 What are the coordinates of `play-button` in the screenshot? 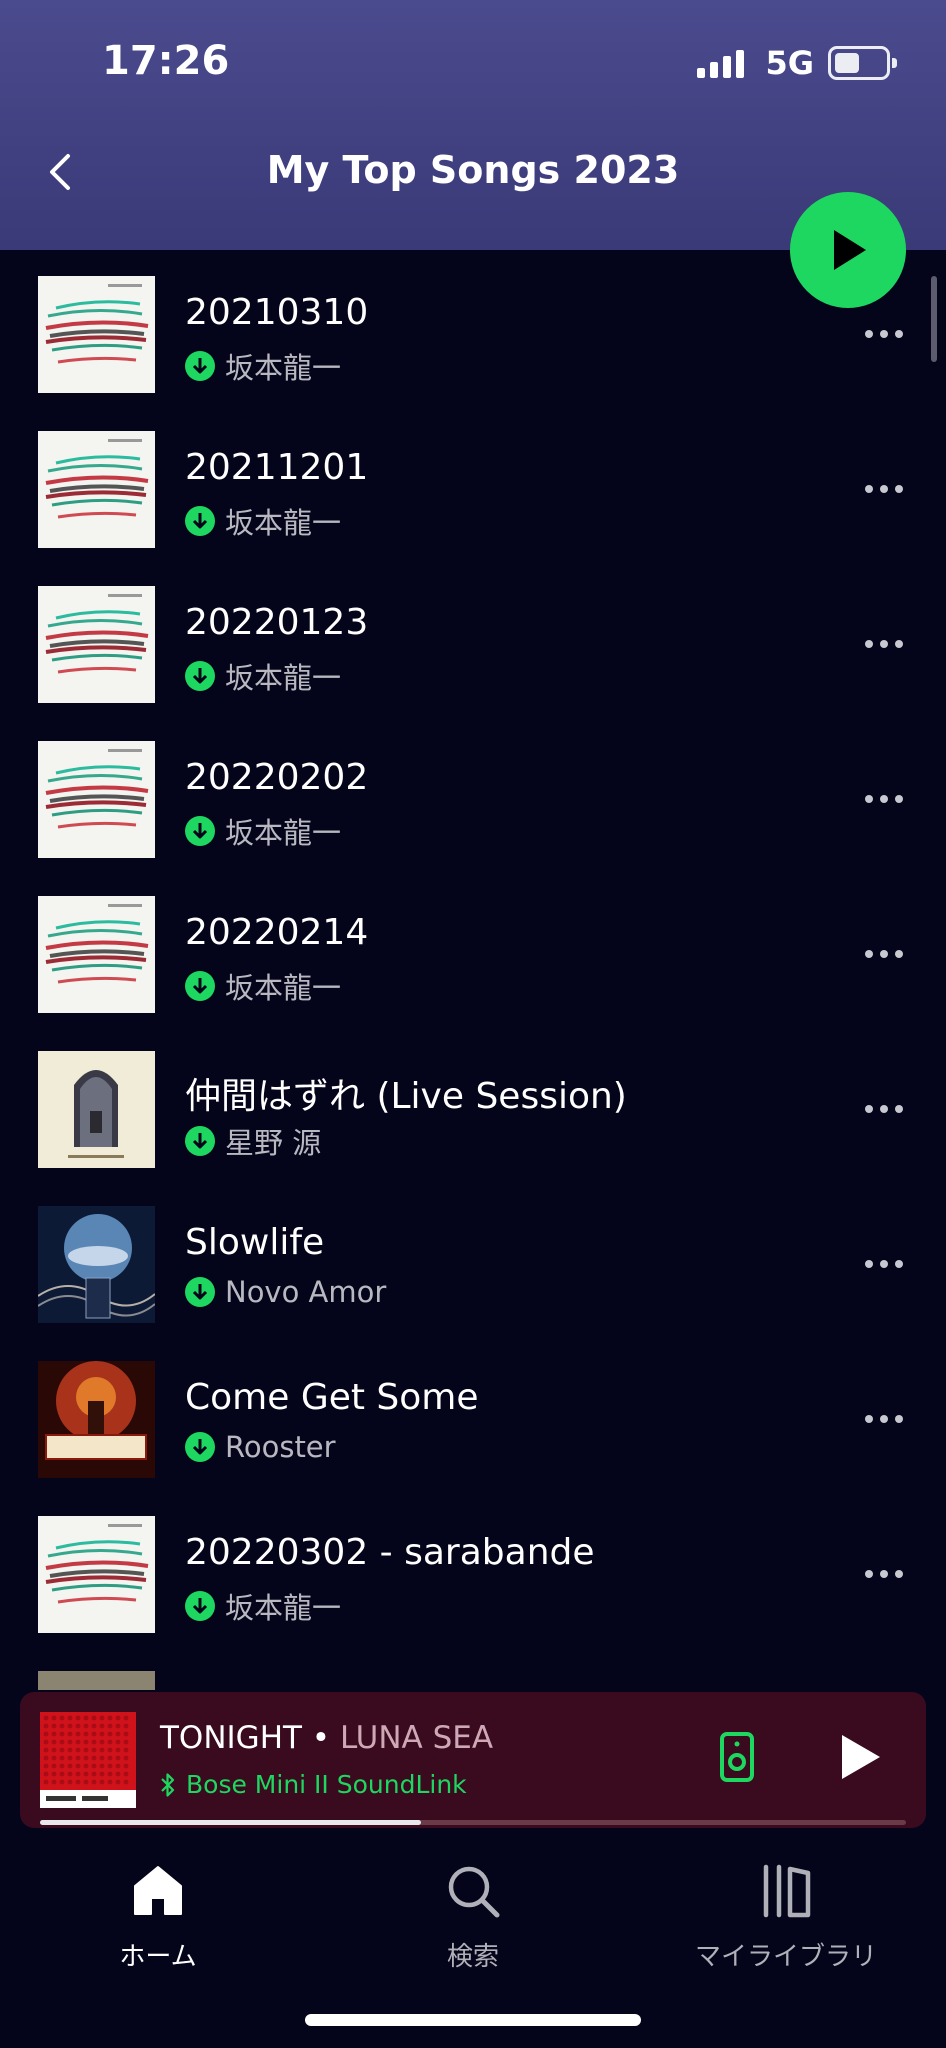 It's located at (848, 250).